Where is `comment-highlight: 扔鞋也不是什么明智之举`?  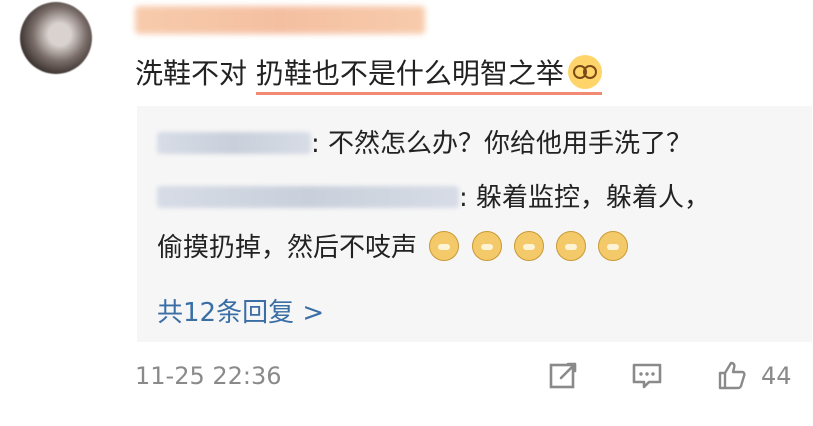 comment-highlight: 扔鞋也不是什么明智之举 is located at coordinates (428, 75).